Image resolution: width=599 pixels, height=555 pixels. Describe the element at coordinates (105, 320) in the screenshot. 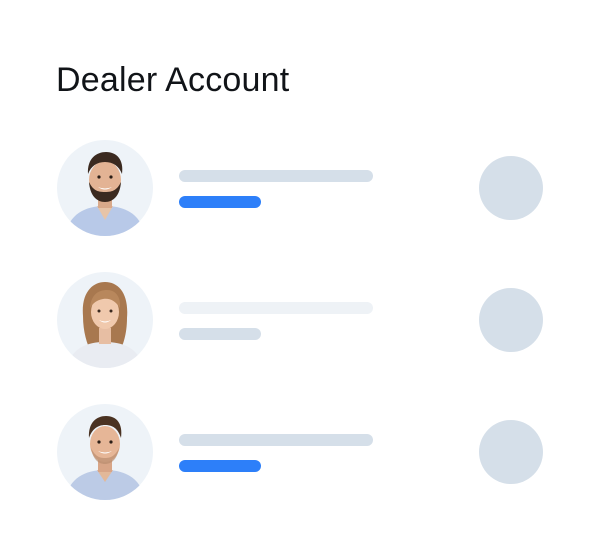

I see `female-blonde-avatar` at that location.